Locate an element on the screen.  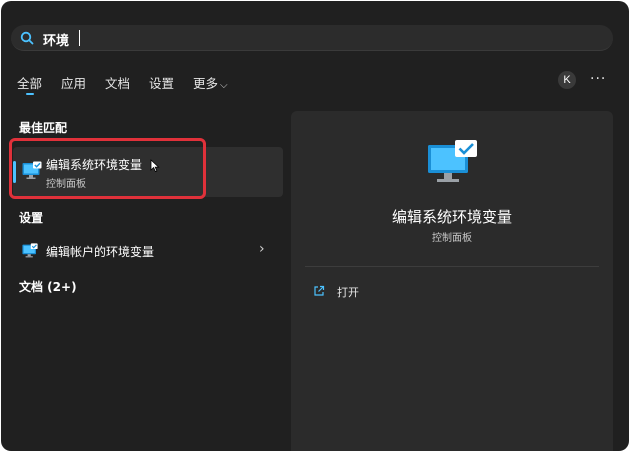
chevron-down-icon: ⌵ is located at coordinates (224, 85).